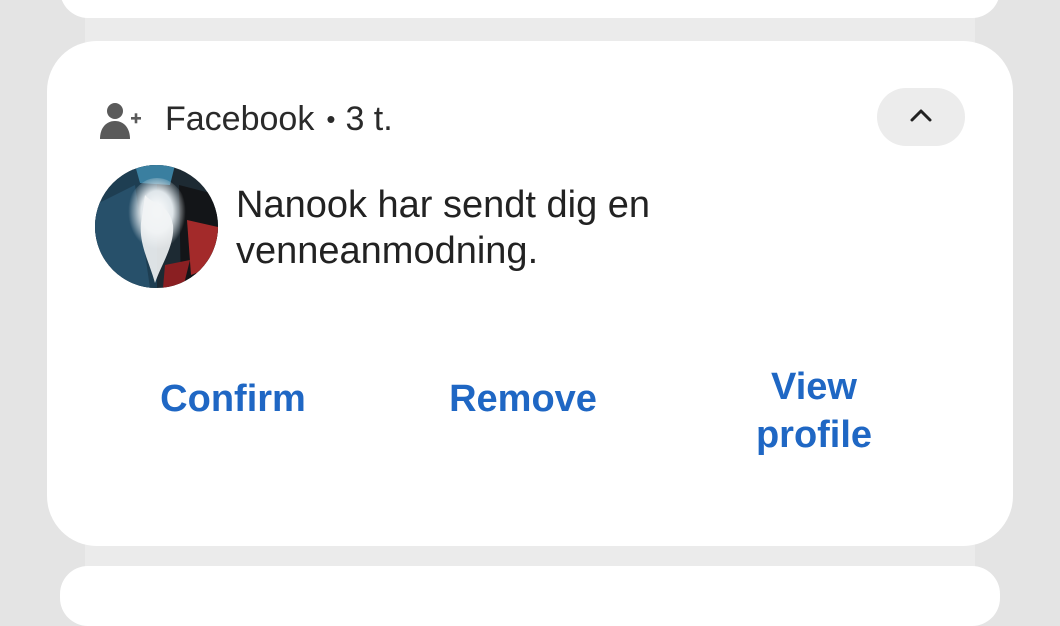 This screenshot has width=1060, height=626. Describe the element at coordinates (530, 9) in the screenshot. I see `previous-notification-card` at that location.